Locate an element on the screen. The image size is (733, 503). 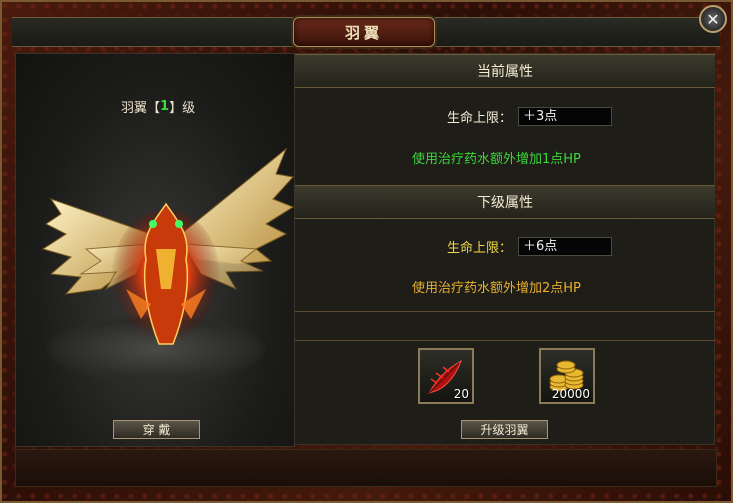
next-potion-note: 使用治疗药水额外增加2点HP is located at coordinates (496, 288).